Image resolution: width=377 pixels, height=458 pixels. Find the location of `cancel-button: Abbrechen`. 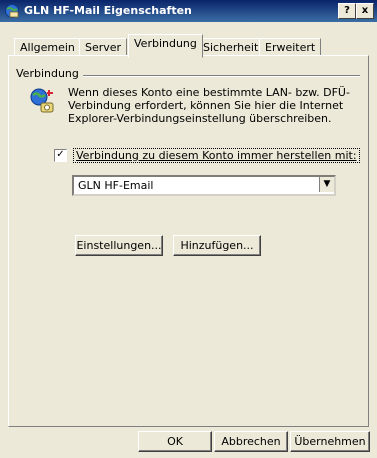

cancel-button: Abbrechen is located at coordinates (251, 441).